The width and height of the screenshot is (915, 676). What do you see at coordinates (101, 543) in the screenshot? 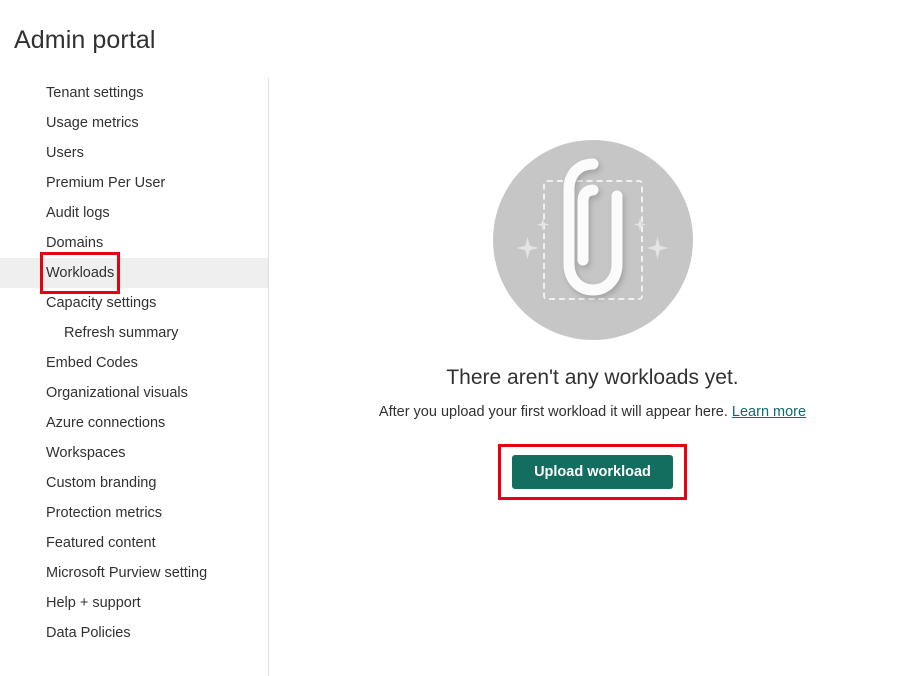
I see `sidebar-item-label: Featured content` at bounding box center [101, 543].